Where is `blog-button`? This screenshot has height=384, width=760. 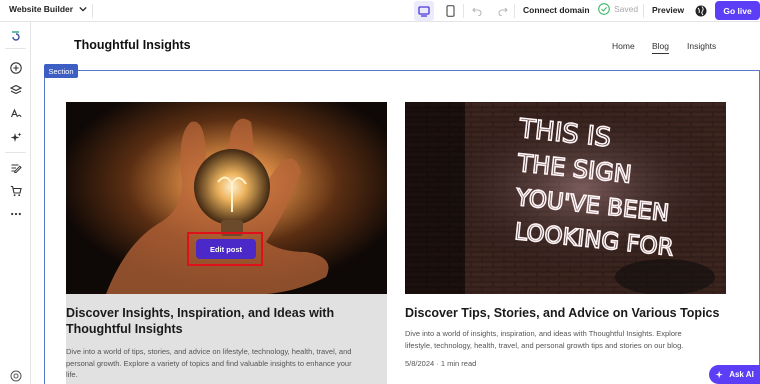
blog-button is located at coordinates (15, 167).